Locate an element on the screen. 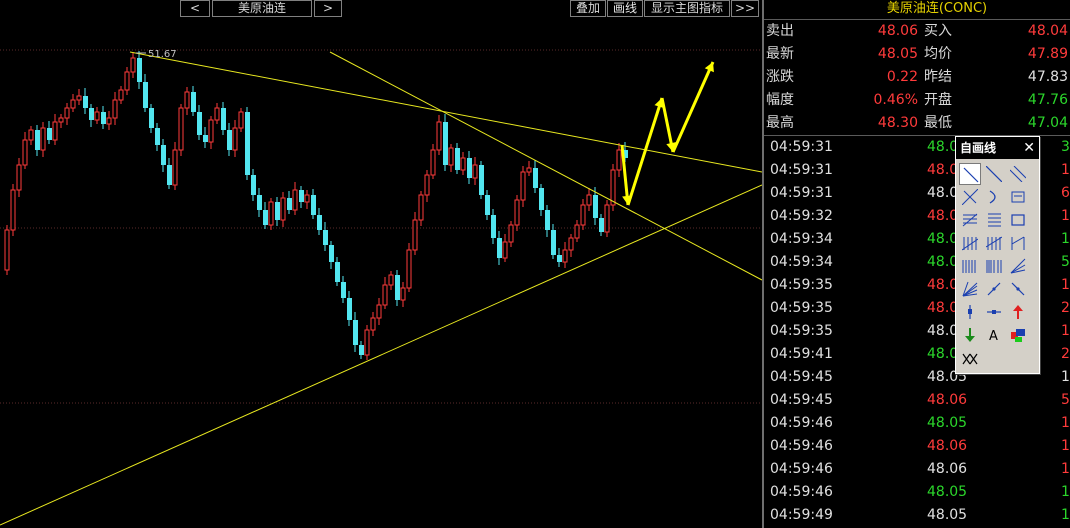 Image resolution: width=1070 pixels, height=528 pixels. arc-tool is located at coordinates (994, 197).